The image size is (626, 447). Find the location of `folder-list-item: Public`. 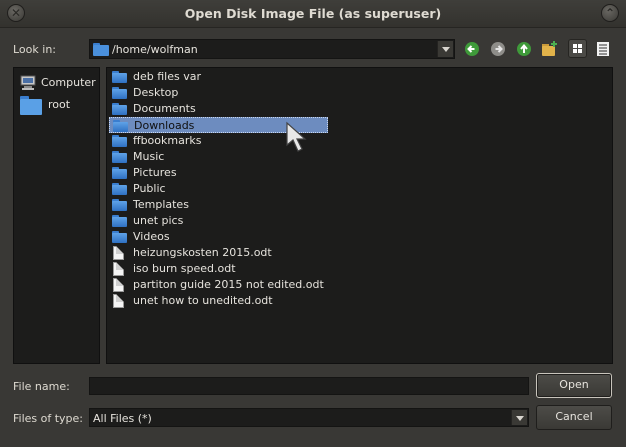

folder-list-item: Public is located at coordinates (217, 189).